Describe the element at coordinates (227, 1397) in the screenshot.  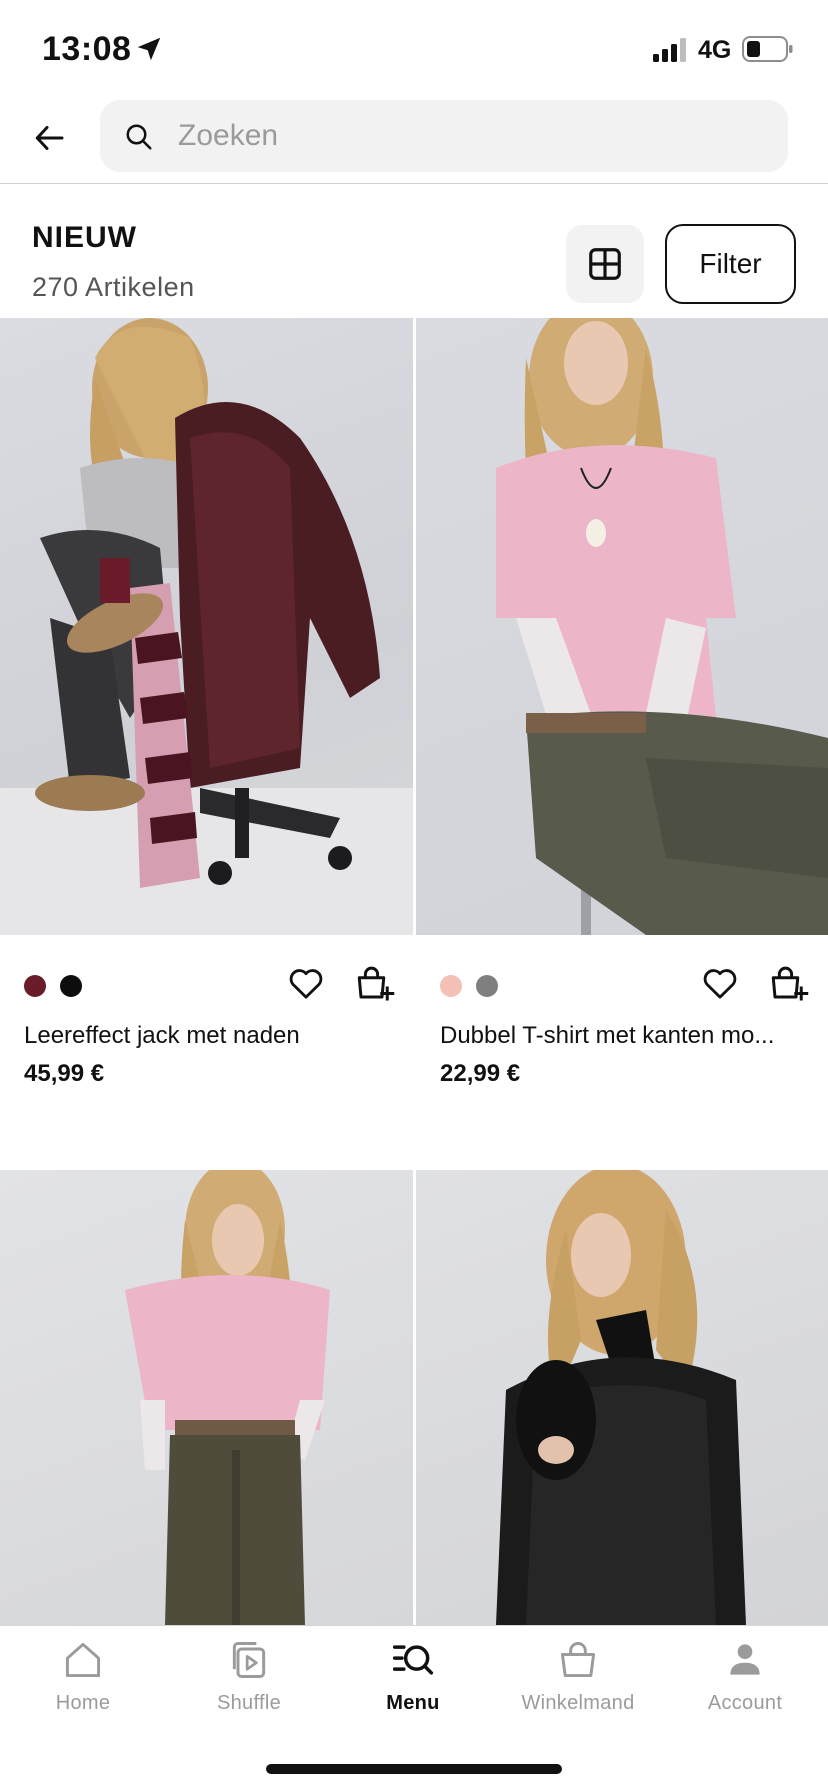
I see `model-pink-tshirt-front-photo` at that location.